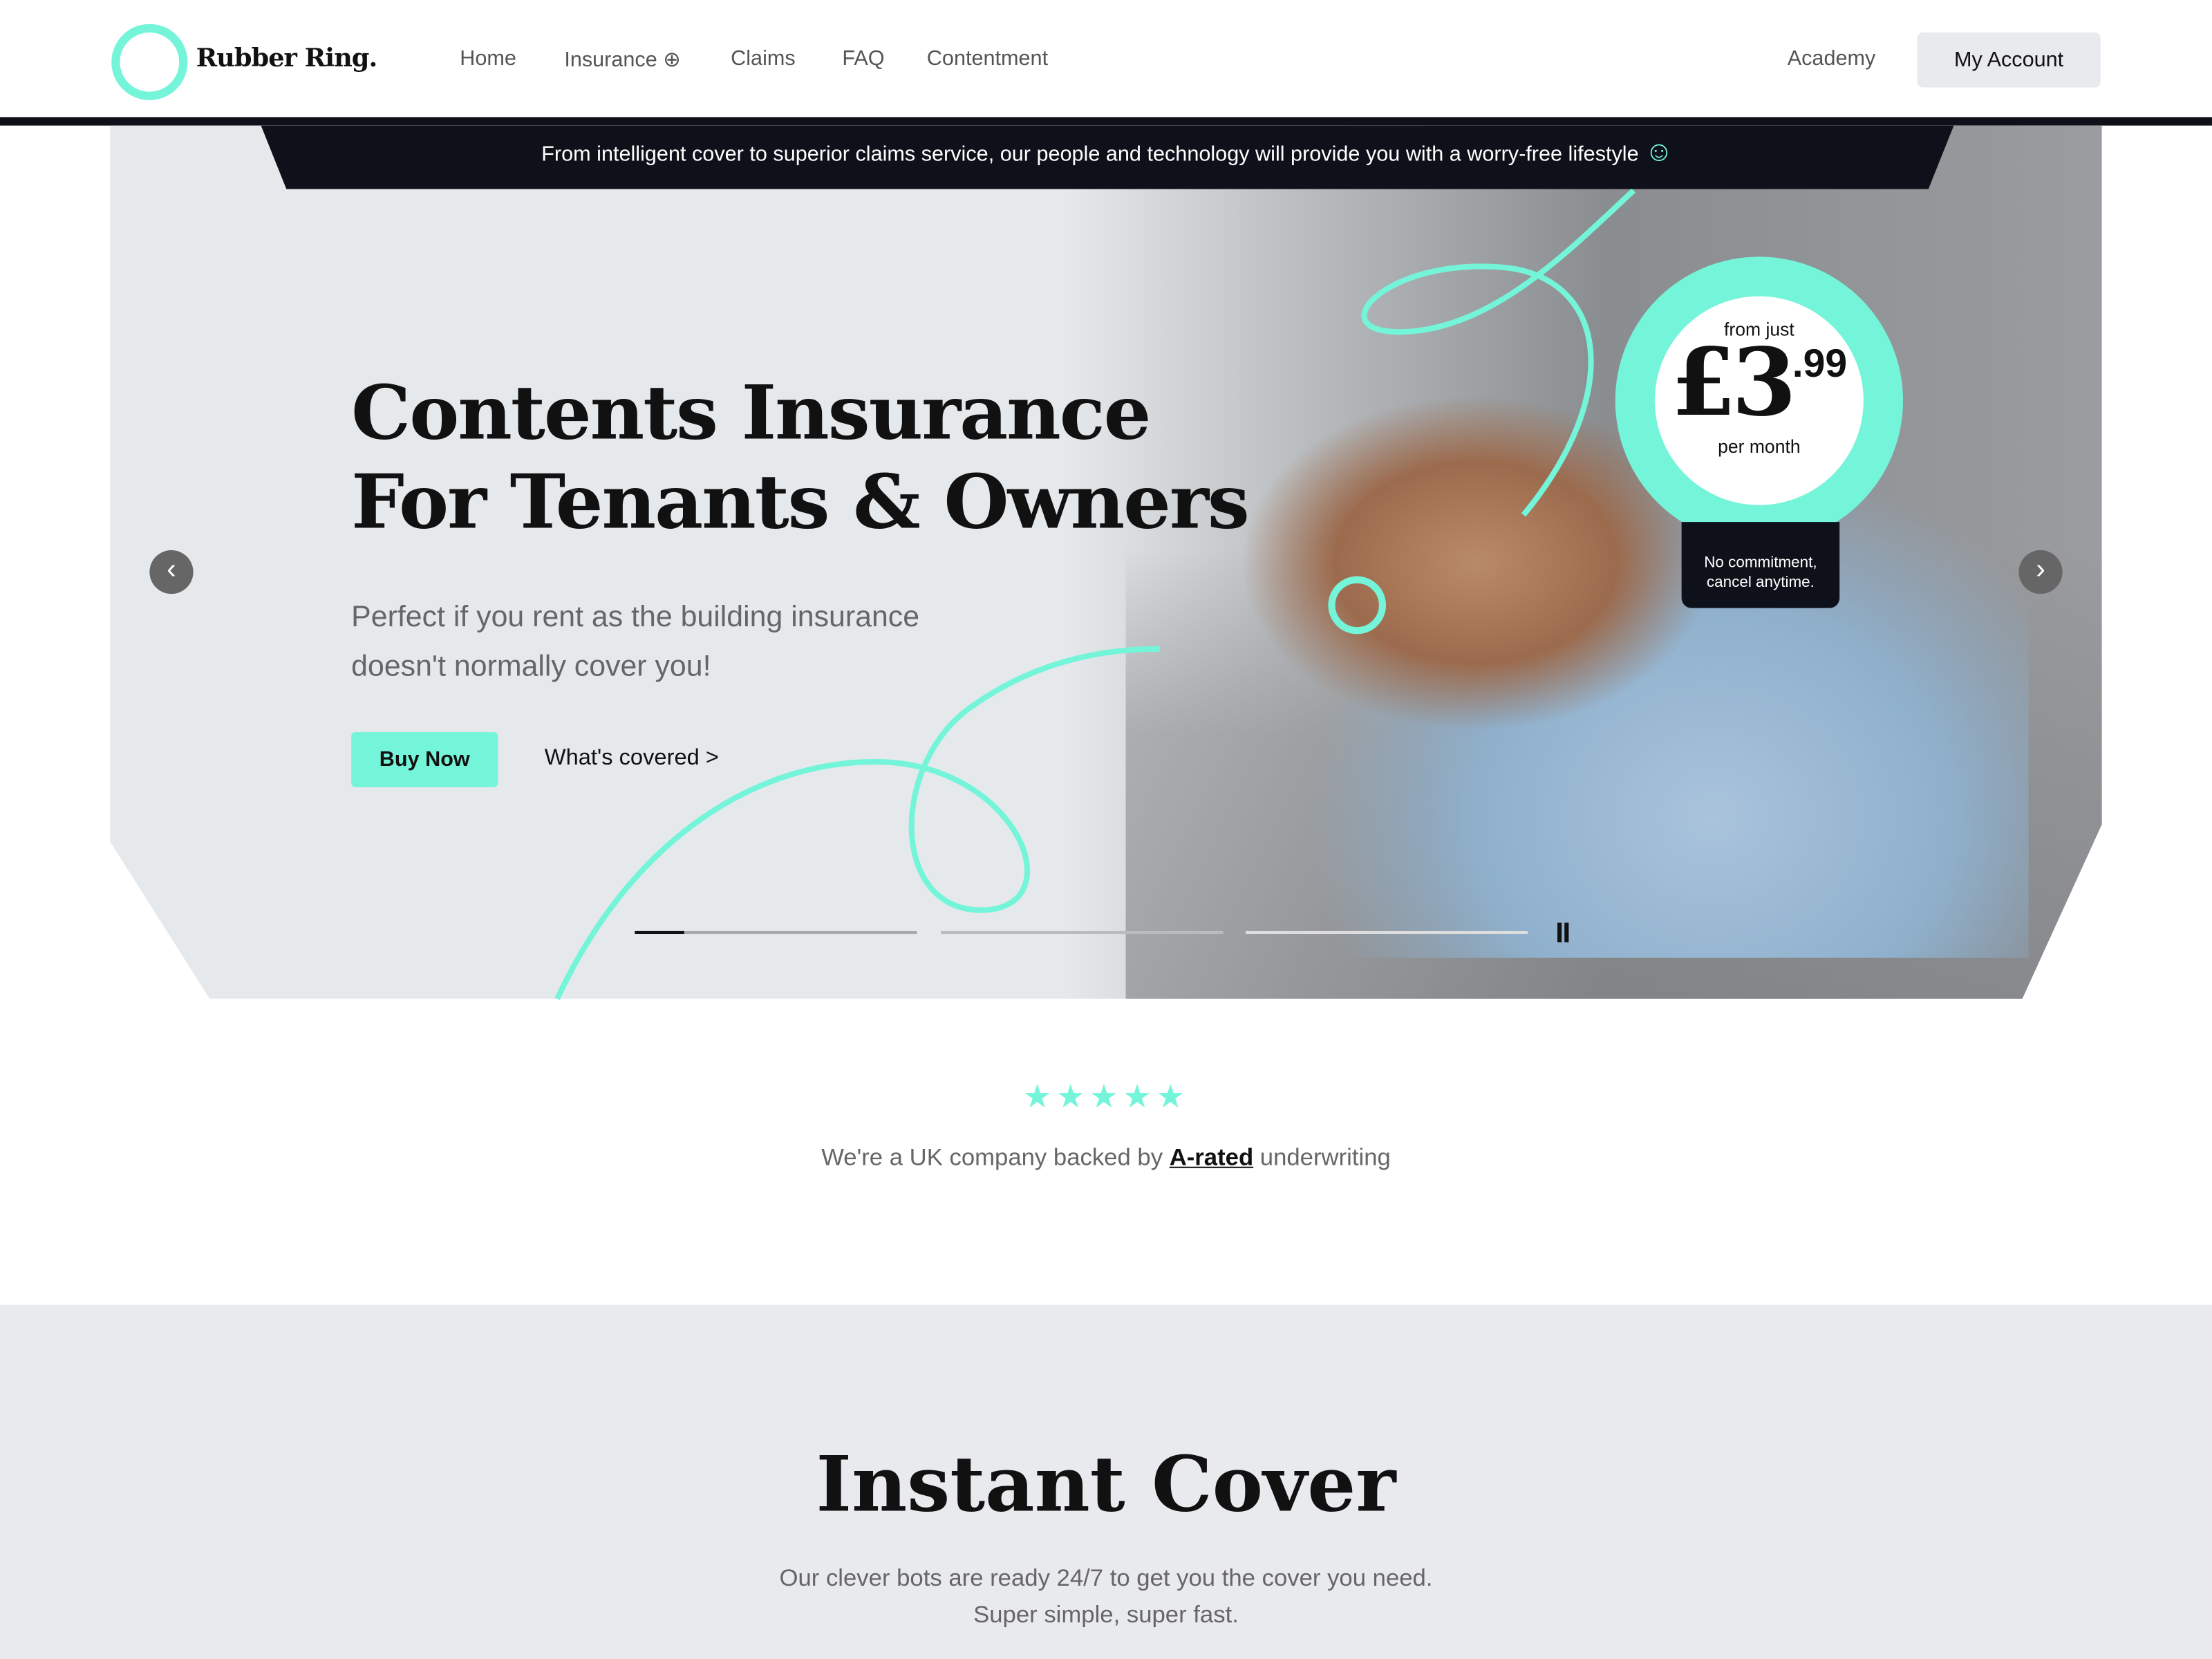 Image resolution: width=2212 pixels, height=1659 pixels. I want to click on carousel-next-button: ›, so click(2041, 572).